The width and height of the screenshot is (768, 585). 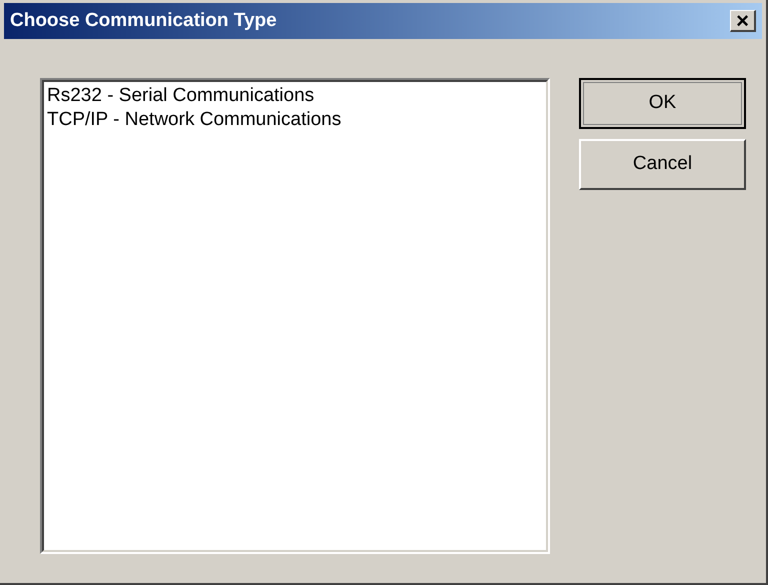 I want to click on close-button: ×, so click(x=743, y=21).